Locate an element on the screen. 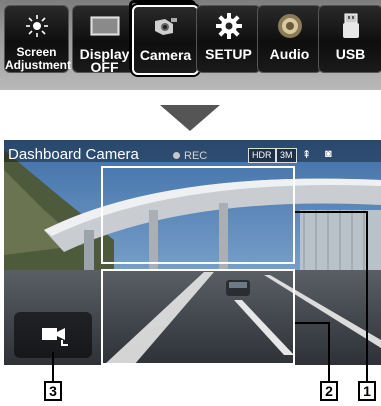 Image resolution: width=381 pixels, height=406 pixels. gear-icon is located at coordinates (229, 26).